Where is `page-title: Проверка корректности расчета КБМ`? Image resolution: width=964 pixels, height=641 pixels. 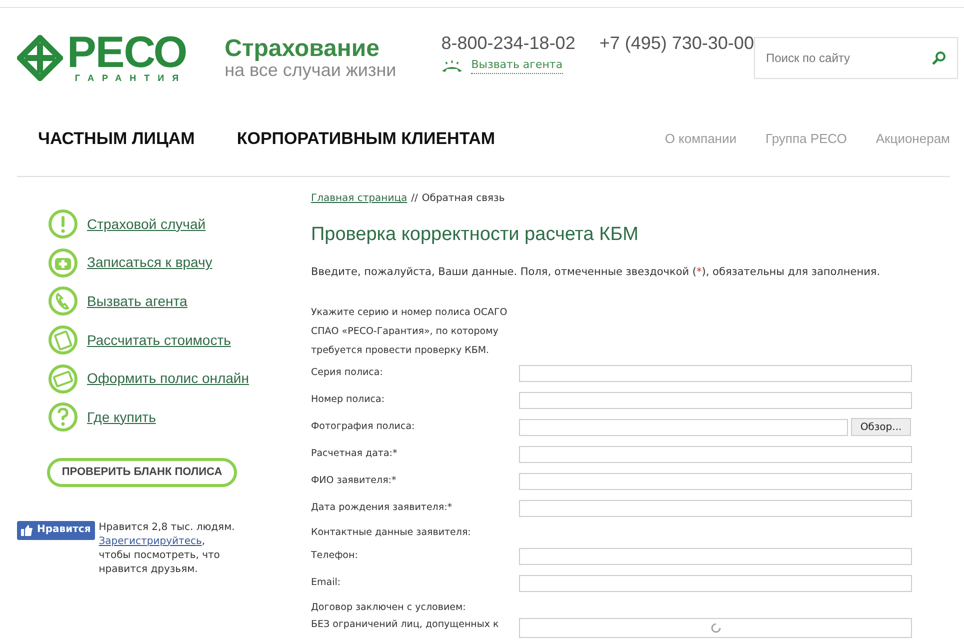 page-title: Проверка корректности расчета КБМ is located at coordinates (475, 235).